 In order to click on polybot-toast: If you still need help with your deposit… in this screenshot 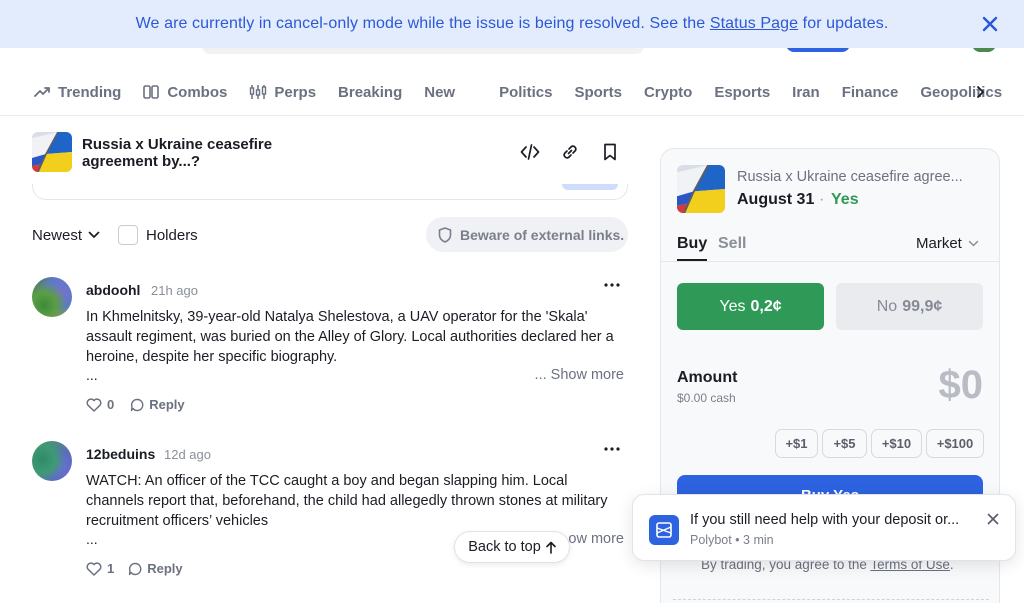, I will do `click(824, 527)`.